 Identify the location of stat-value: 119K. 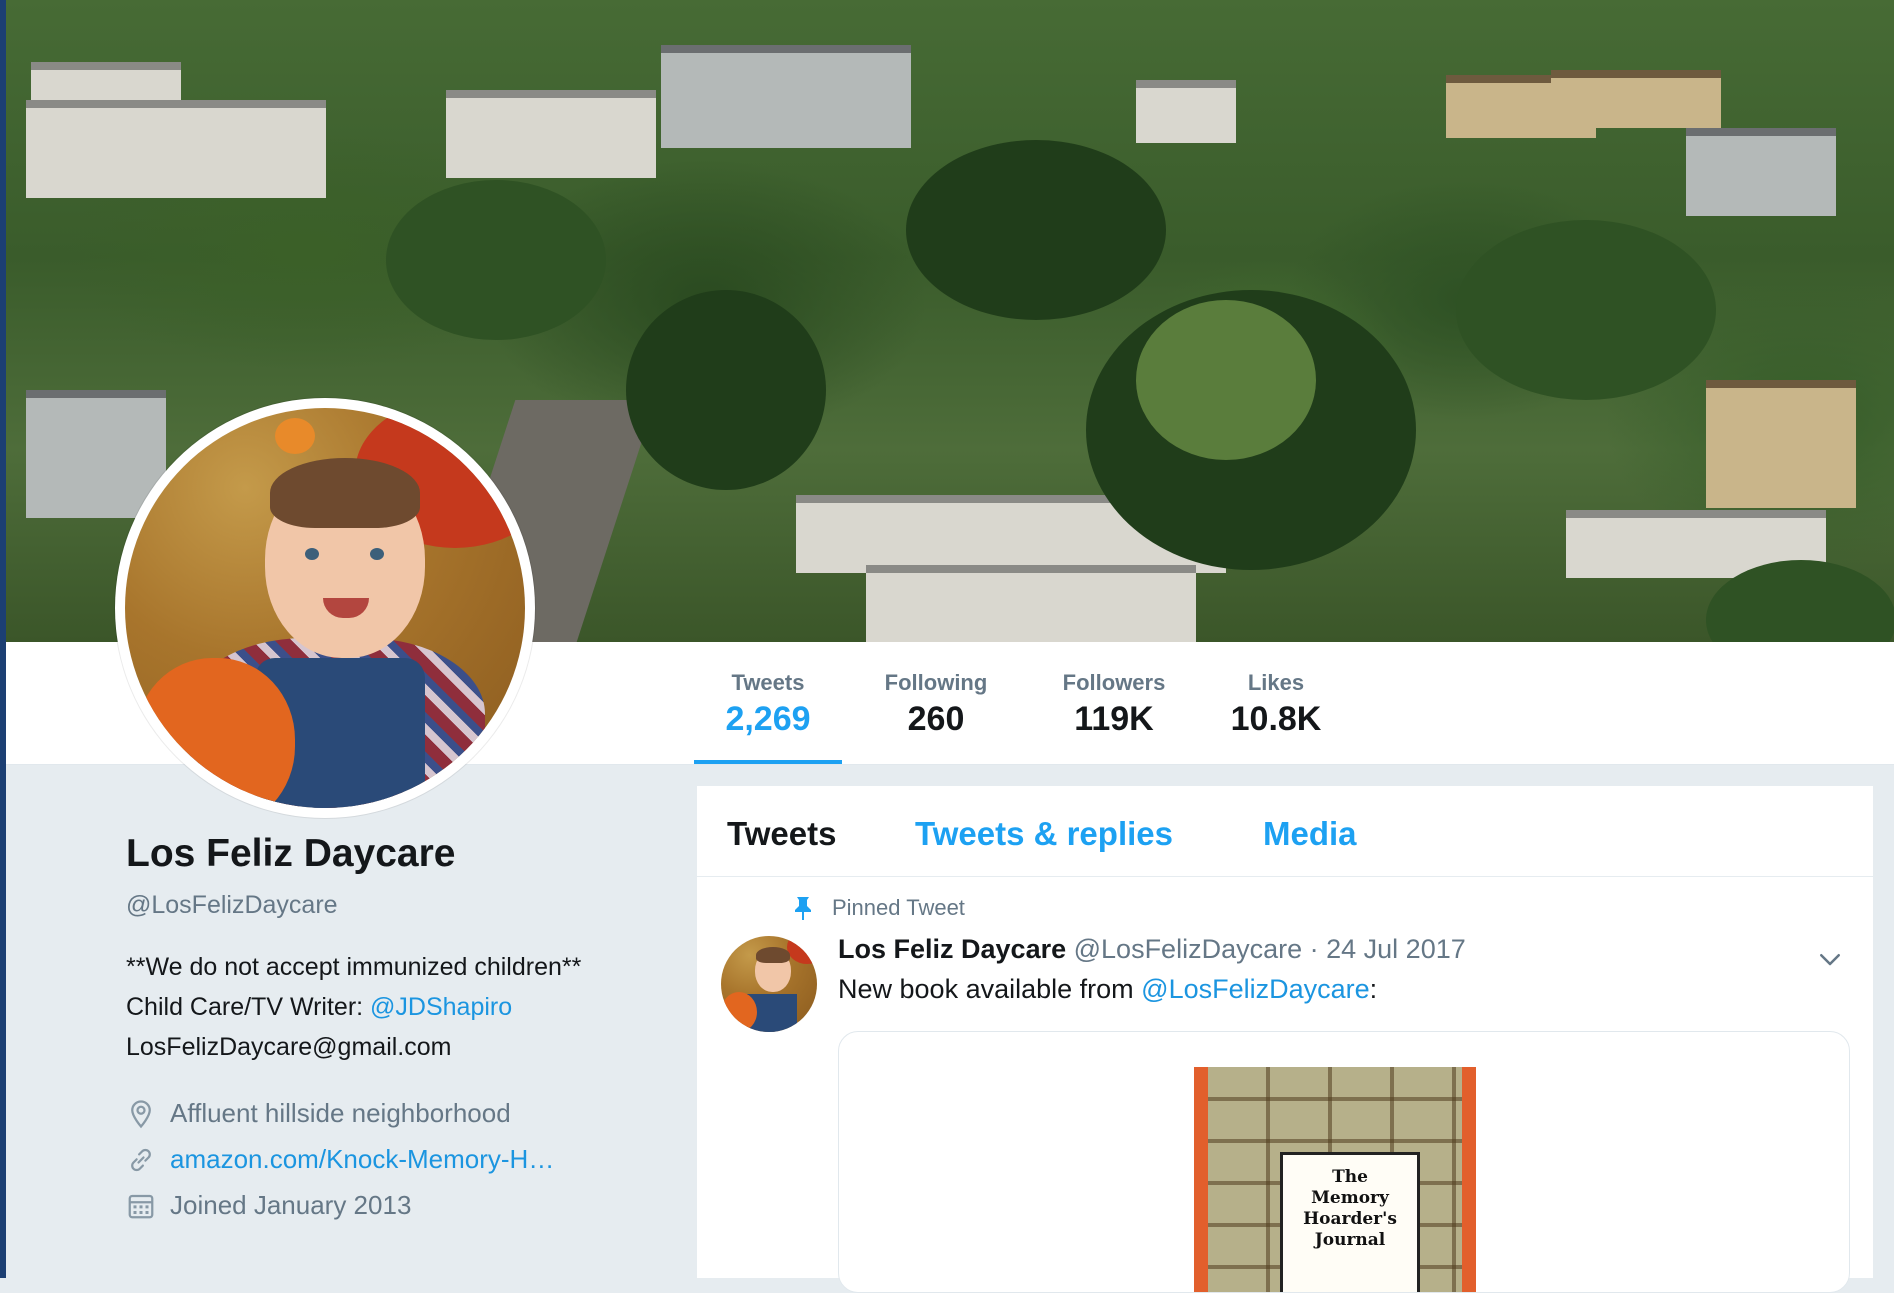
(1114, 719).